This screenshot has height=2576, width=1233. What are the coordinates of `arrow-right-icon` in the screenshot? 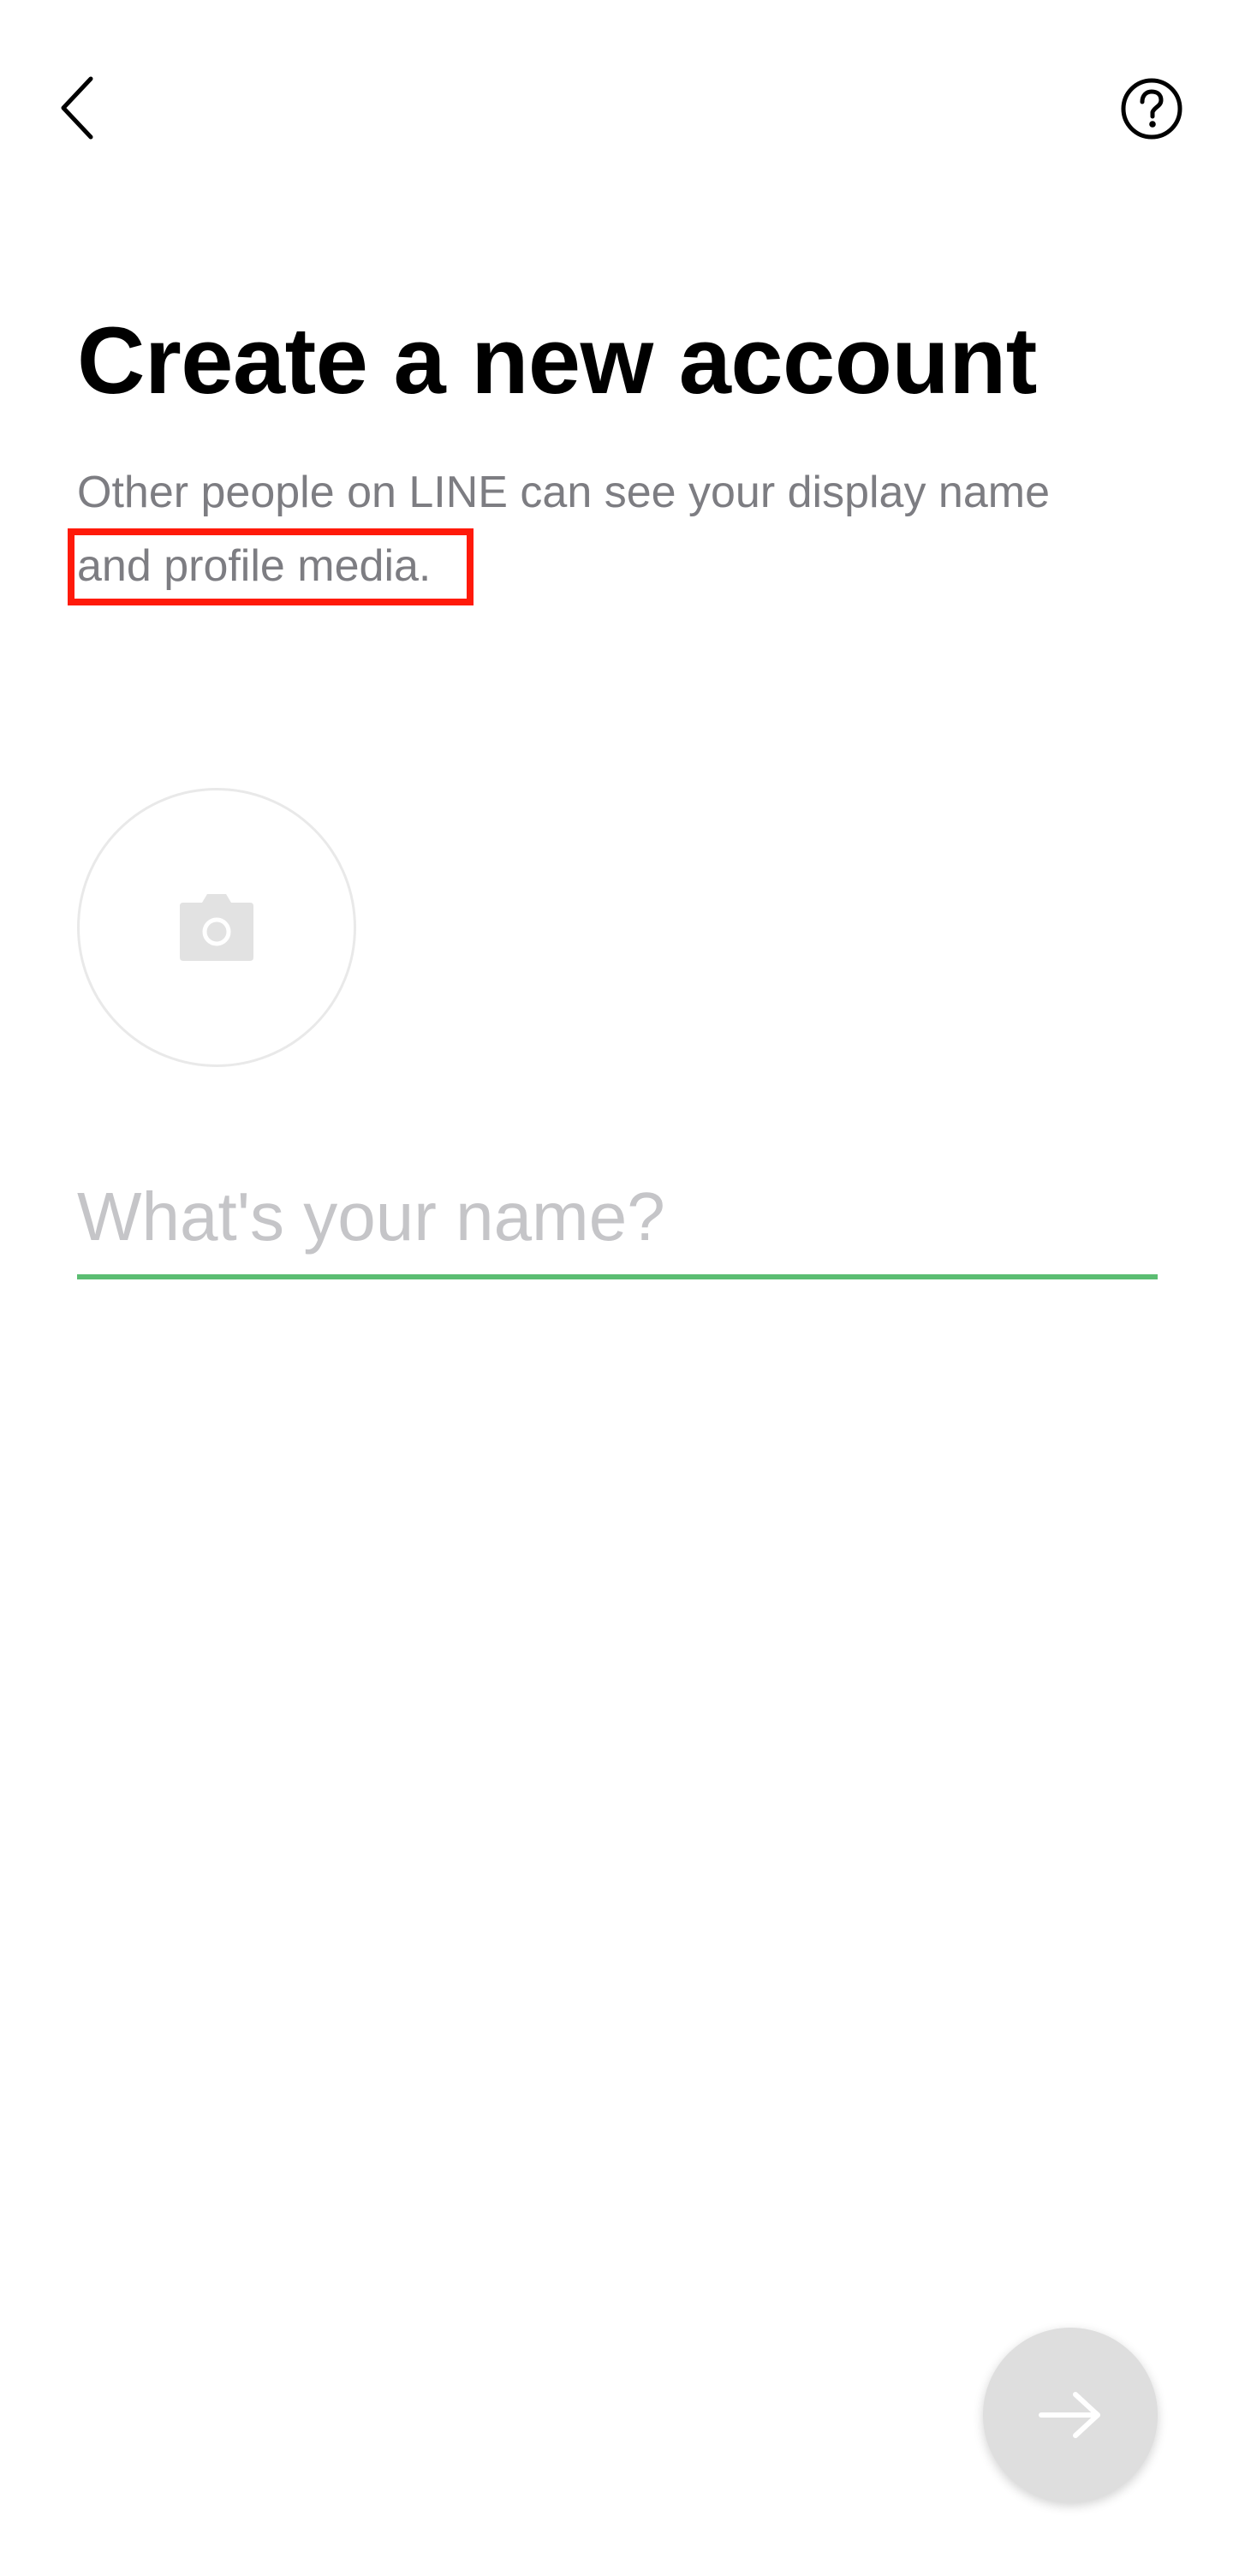 It's located at (1069, 2415).